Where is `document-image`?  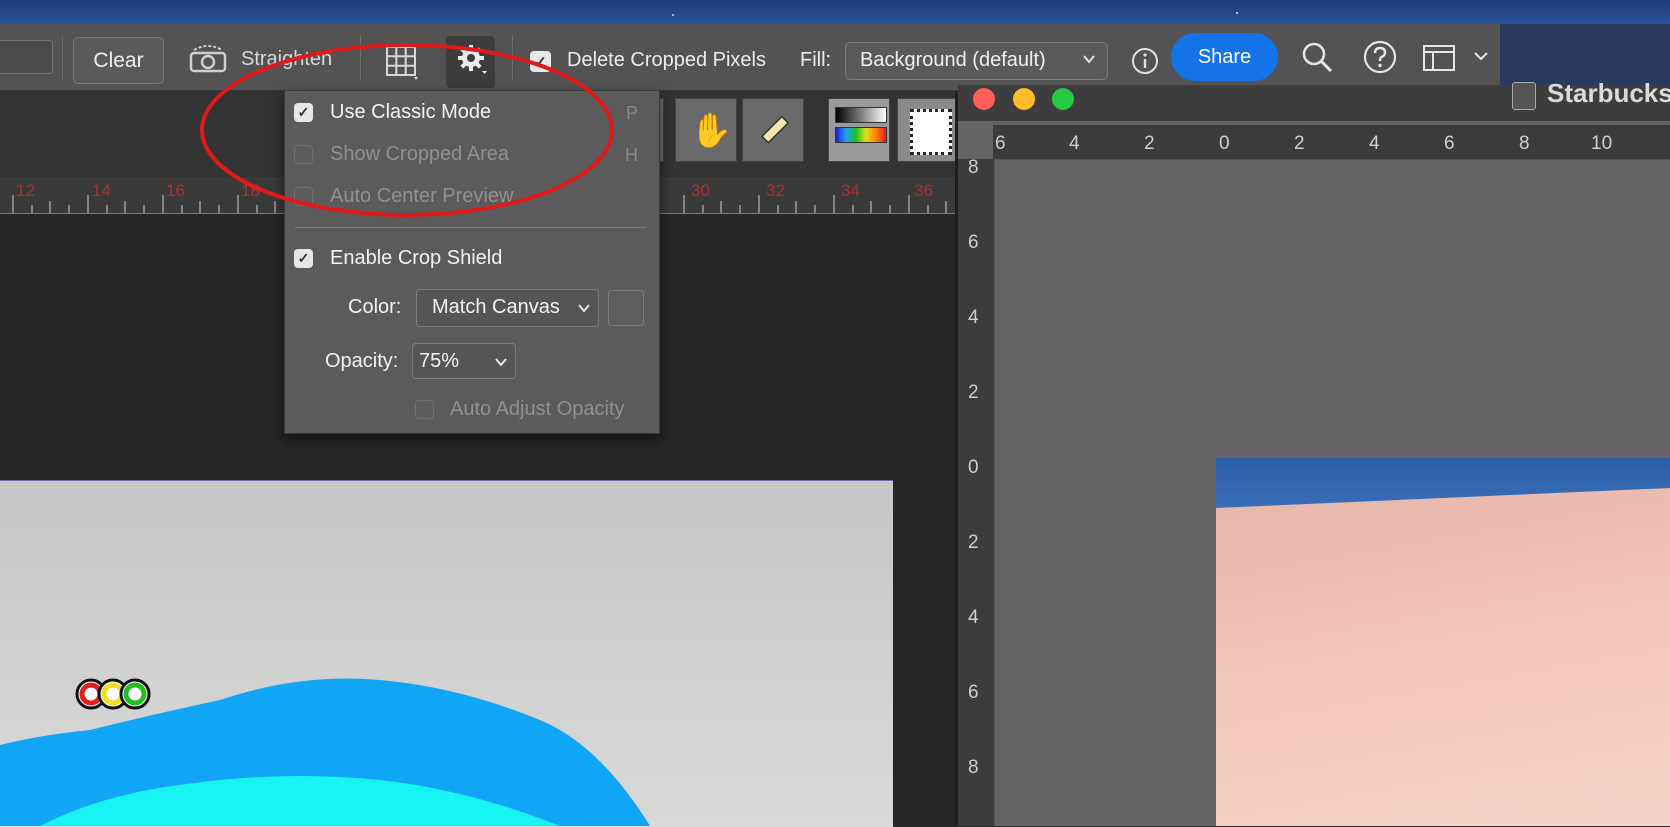
document-image is located at coordinates (1443, 642).